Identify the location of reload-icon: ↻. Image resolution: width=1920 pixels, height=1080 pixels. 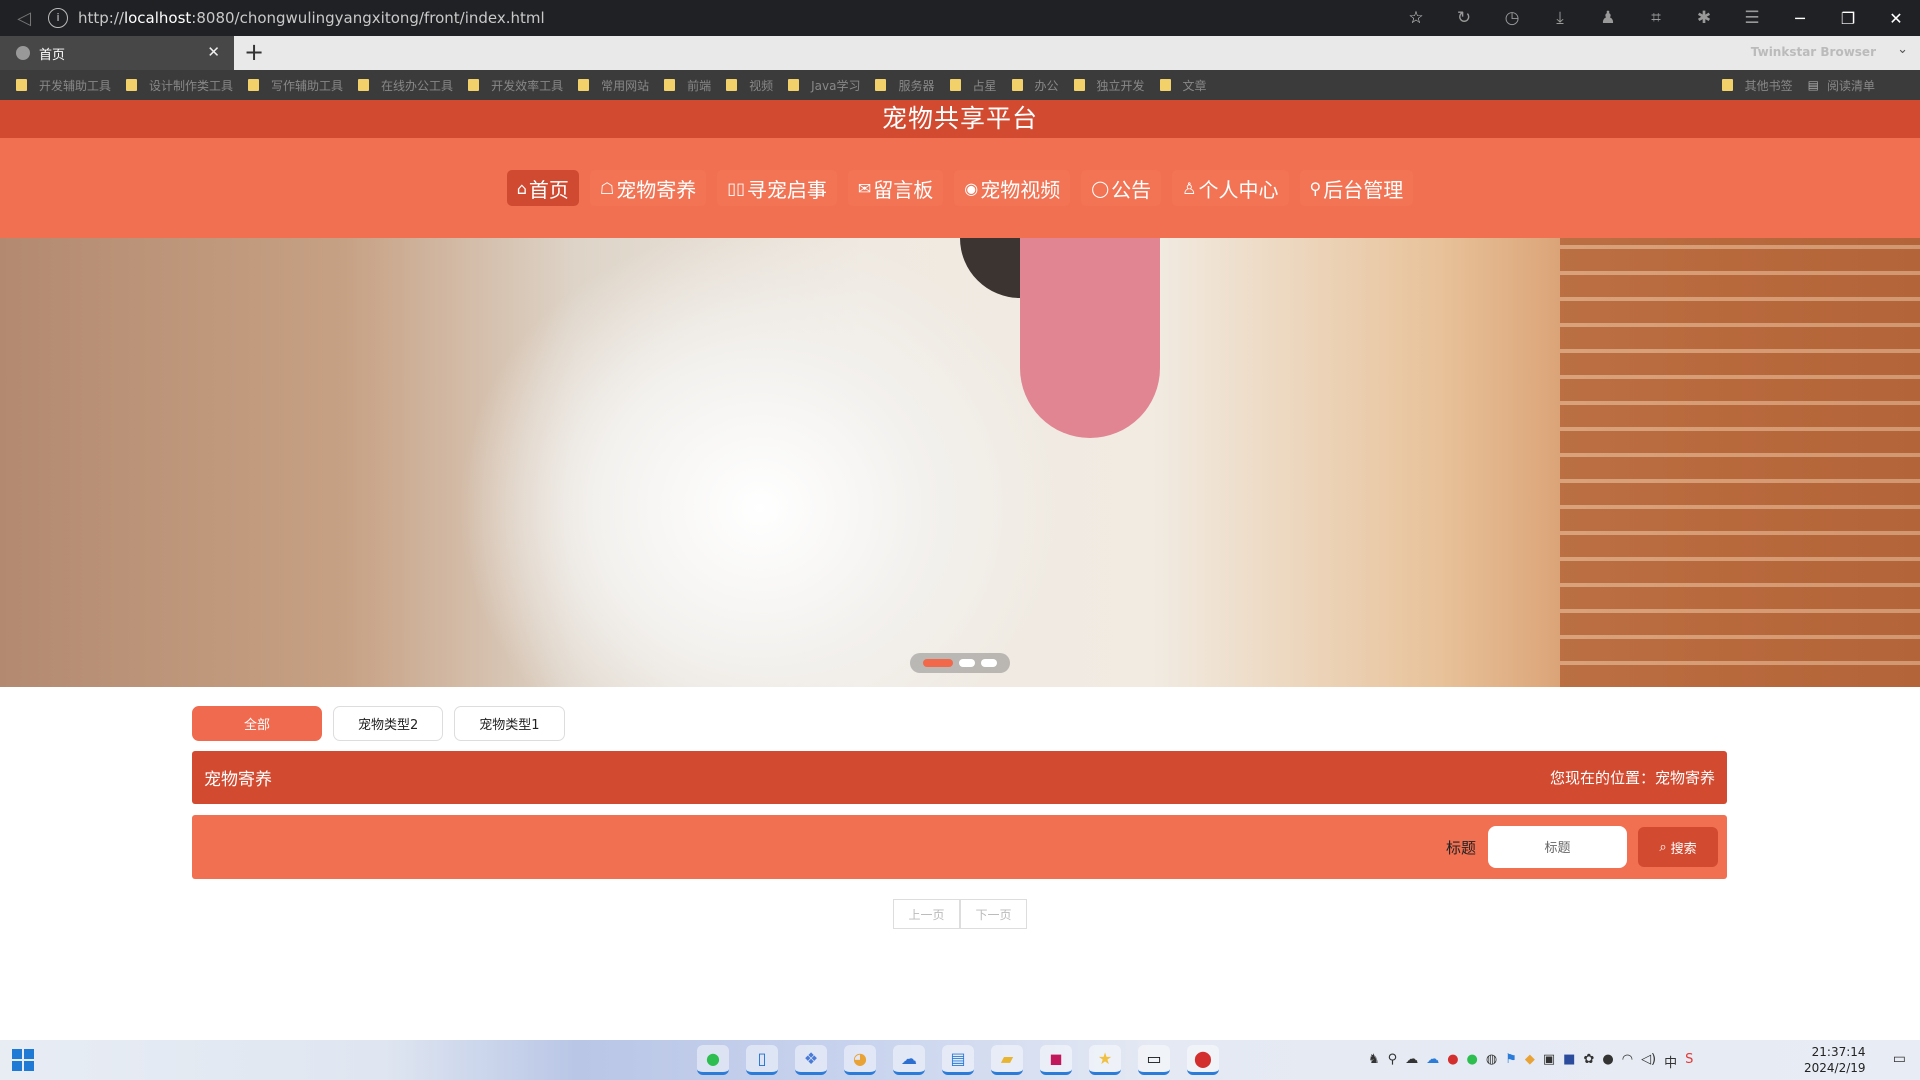
(1464, 18).